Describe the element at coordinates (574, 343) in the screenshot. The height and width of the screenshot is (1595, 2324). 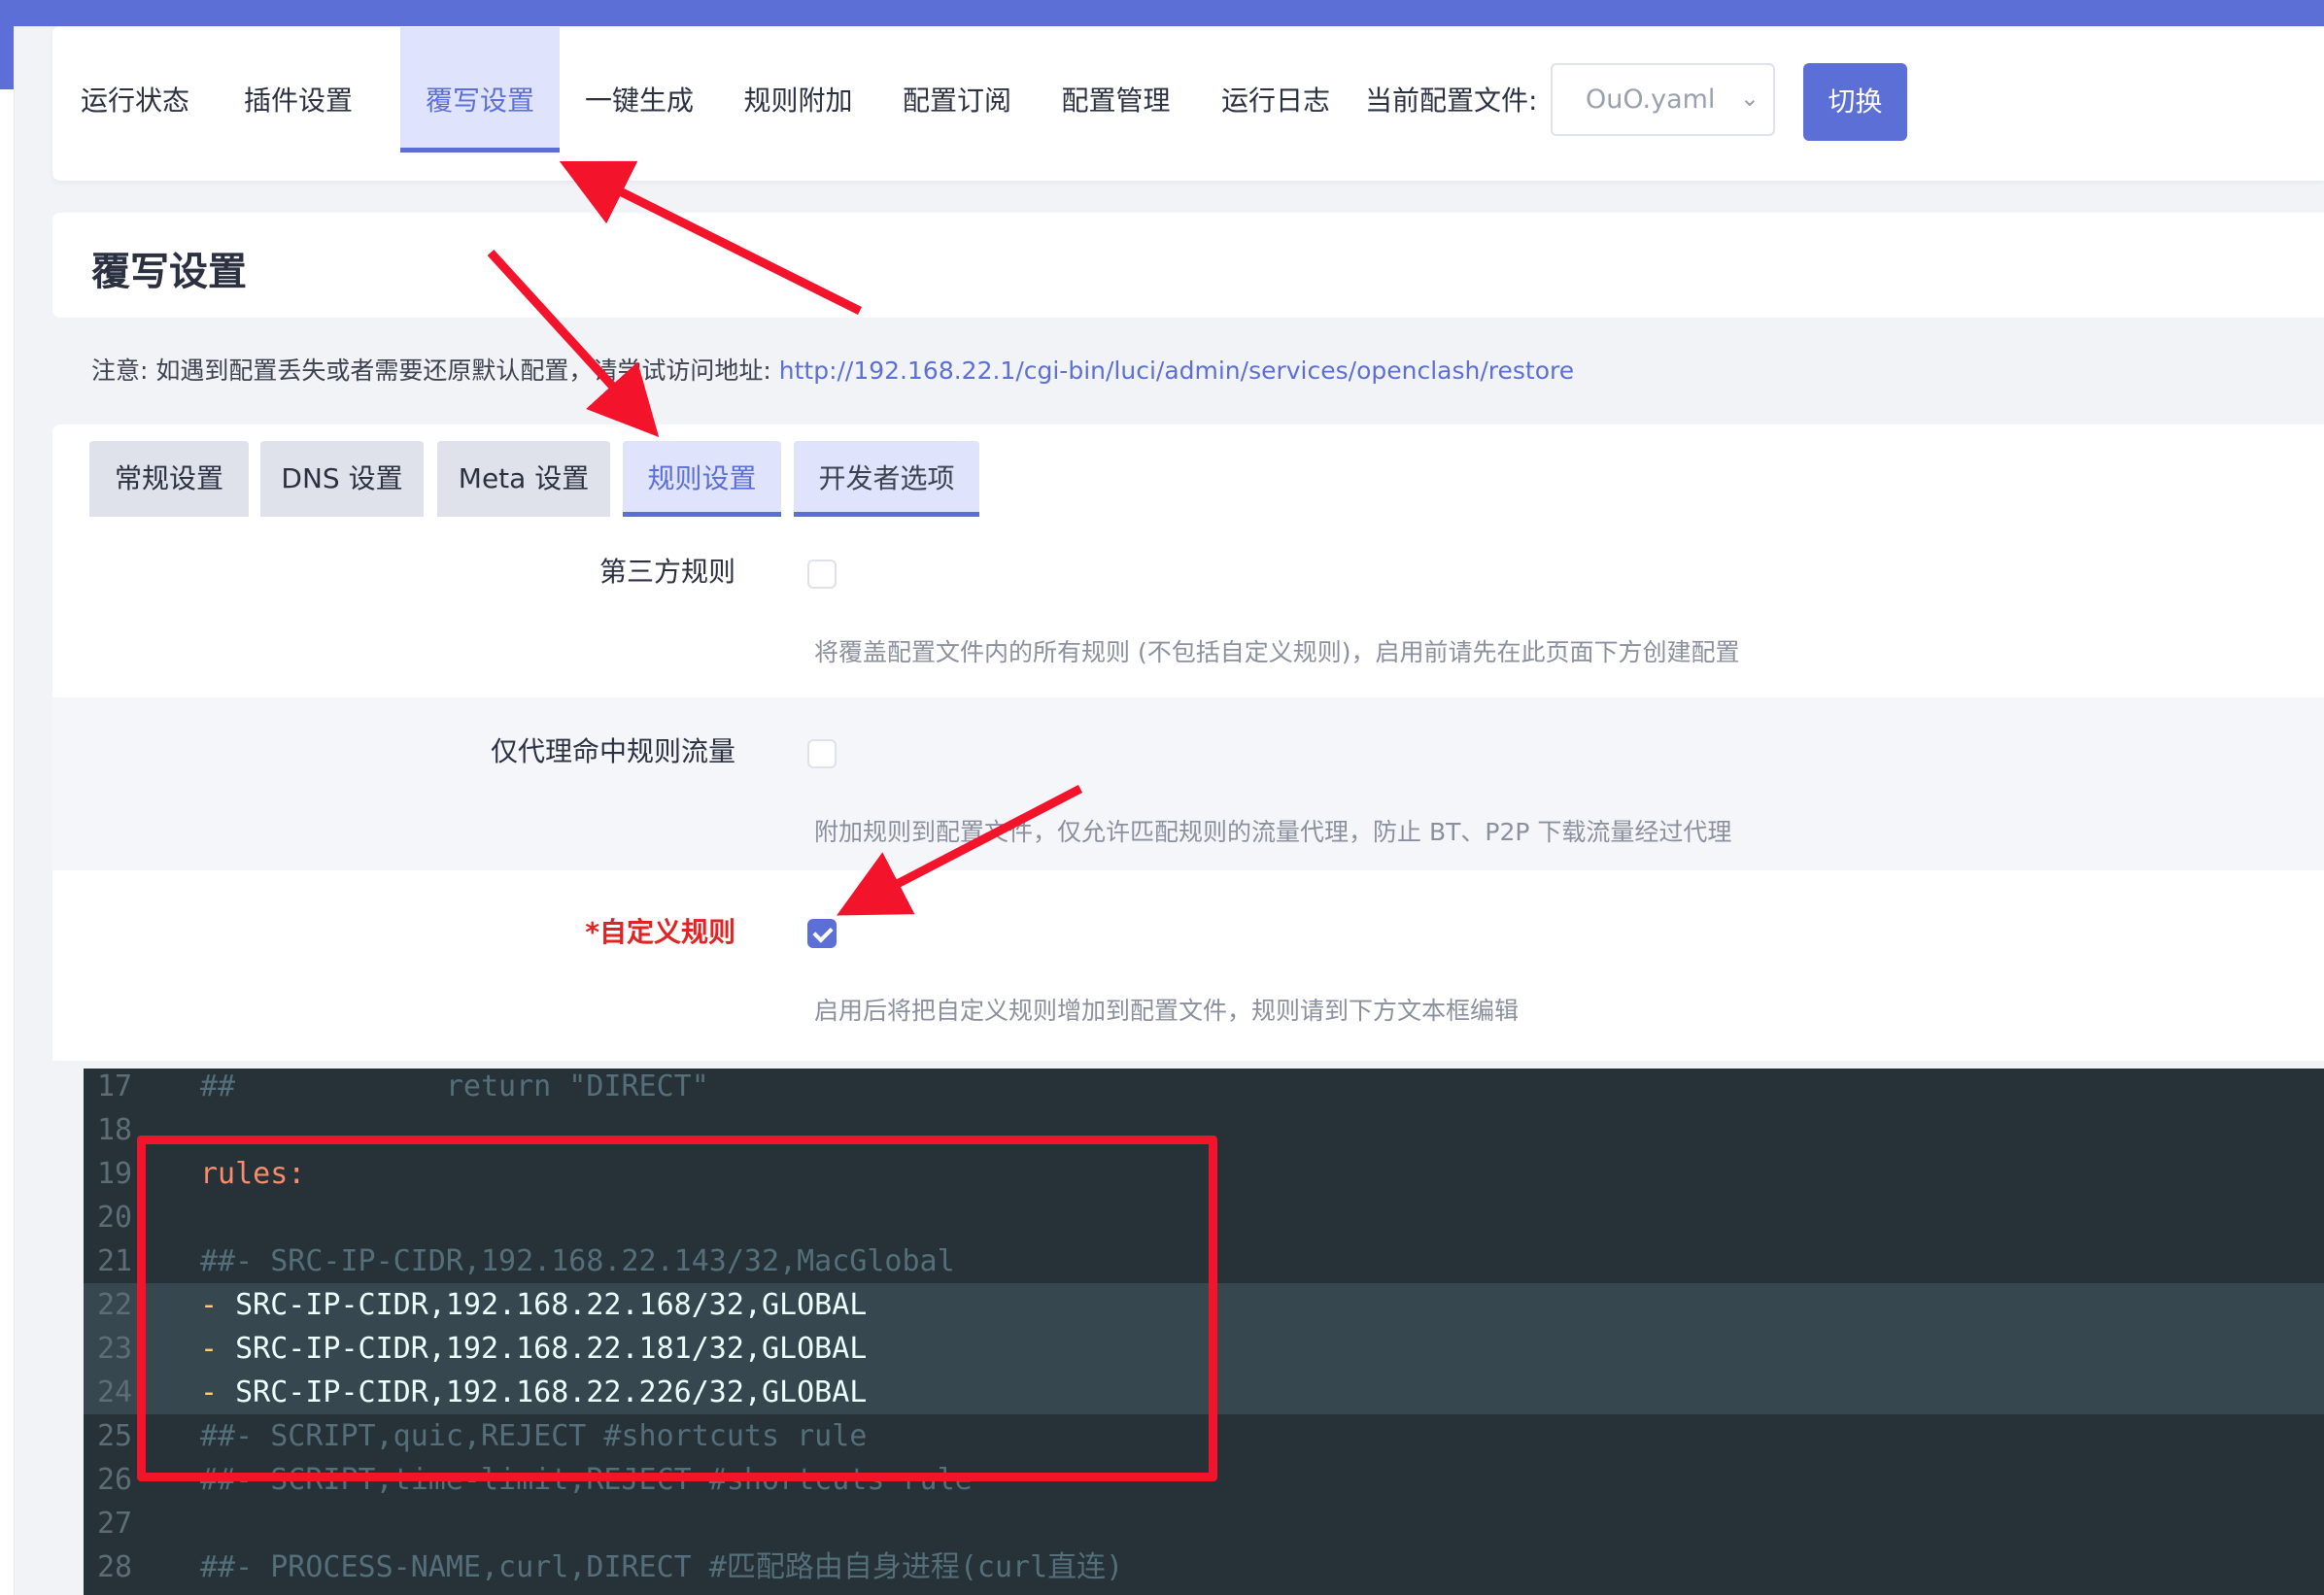
I see `arrow-to-rules-tab` at that location.